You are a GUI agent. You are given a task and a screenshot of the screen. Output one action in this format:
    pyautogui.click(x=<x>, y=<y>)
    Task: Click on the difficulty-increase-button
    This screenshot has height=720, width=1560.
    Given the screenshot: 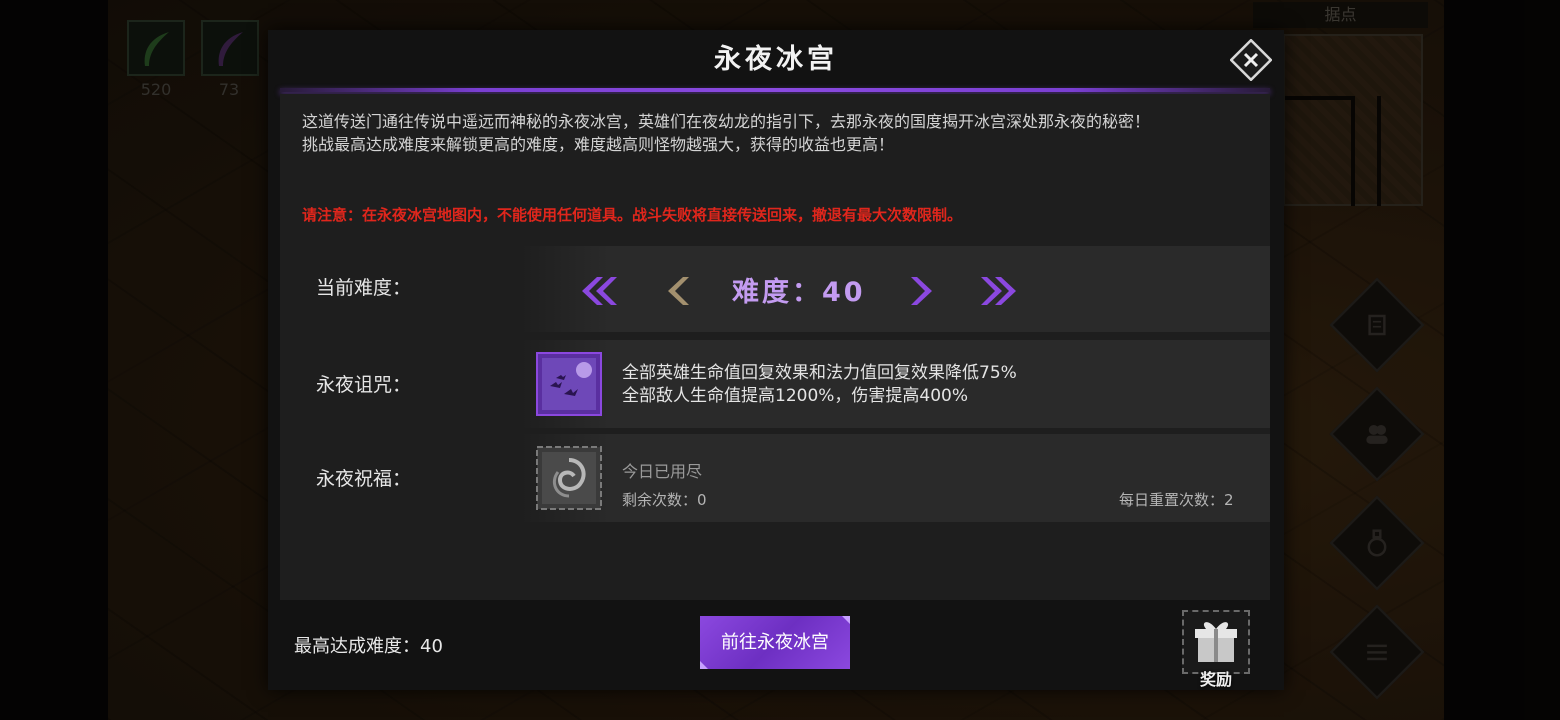 What is the action you would take?
    pyautogui.click(x=923, y=291)
    